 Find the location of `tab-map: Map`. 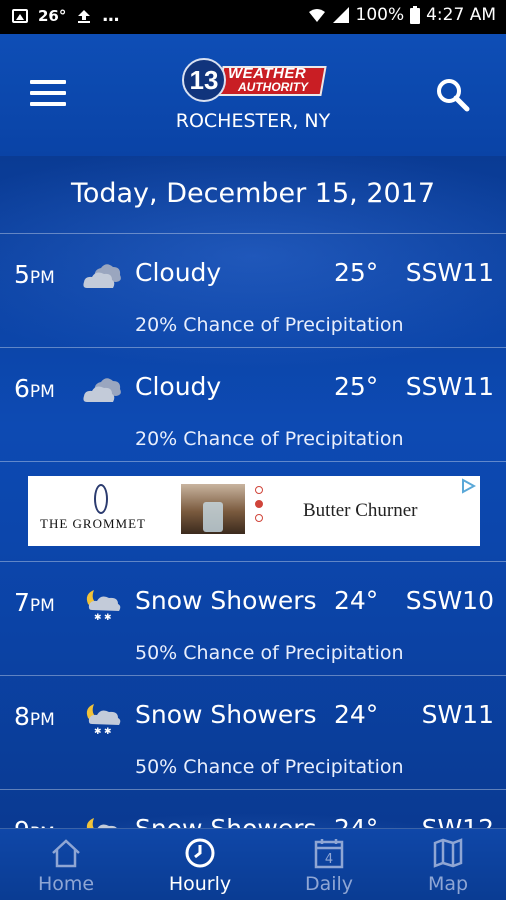

tab-map: Map is located at coordinates (445, 864).